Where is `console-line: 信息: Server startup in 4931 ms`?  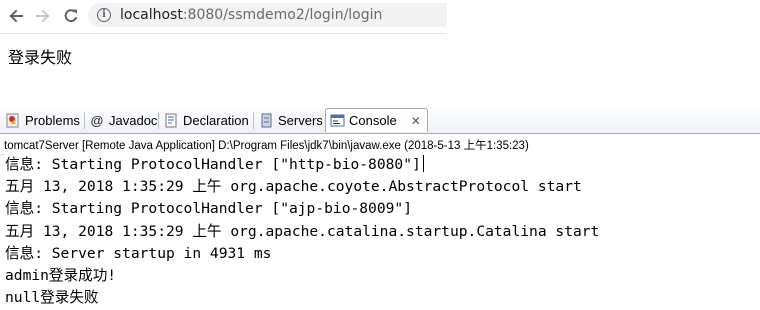
console-line: 信息: Server startup in 4931 ms is located at coordinates (138, 253).